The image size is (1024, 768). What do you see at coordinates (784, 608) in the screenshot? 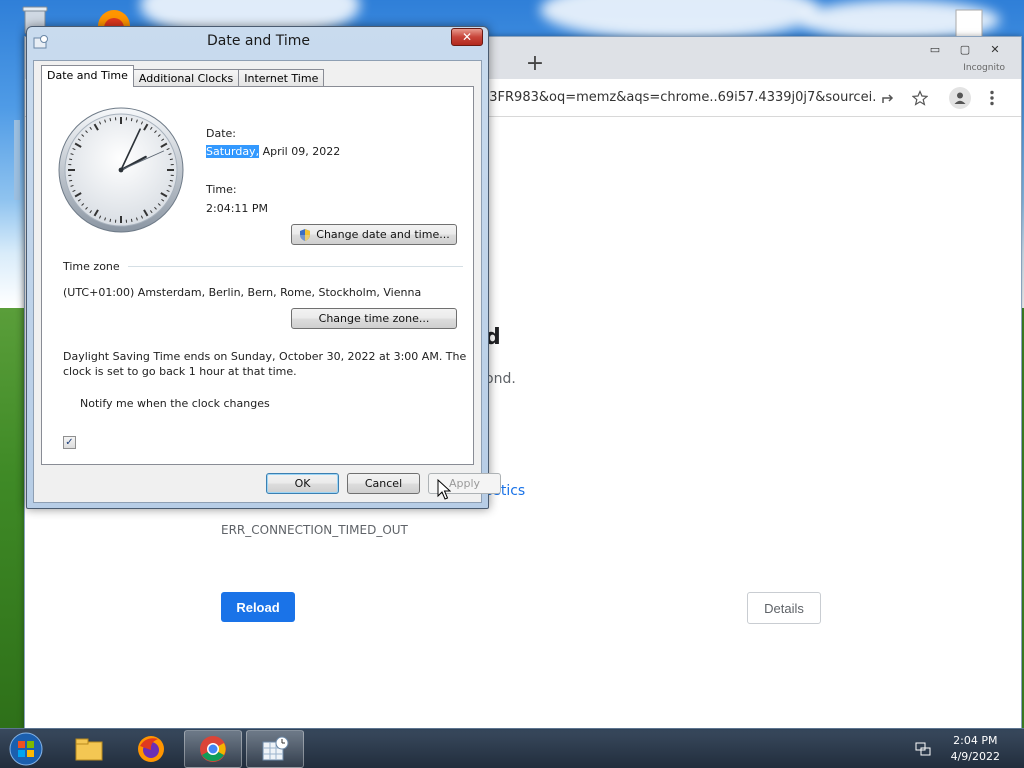
I see `details-button: Details` at bounding box center [784, 608].